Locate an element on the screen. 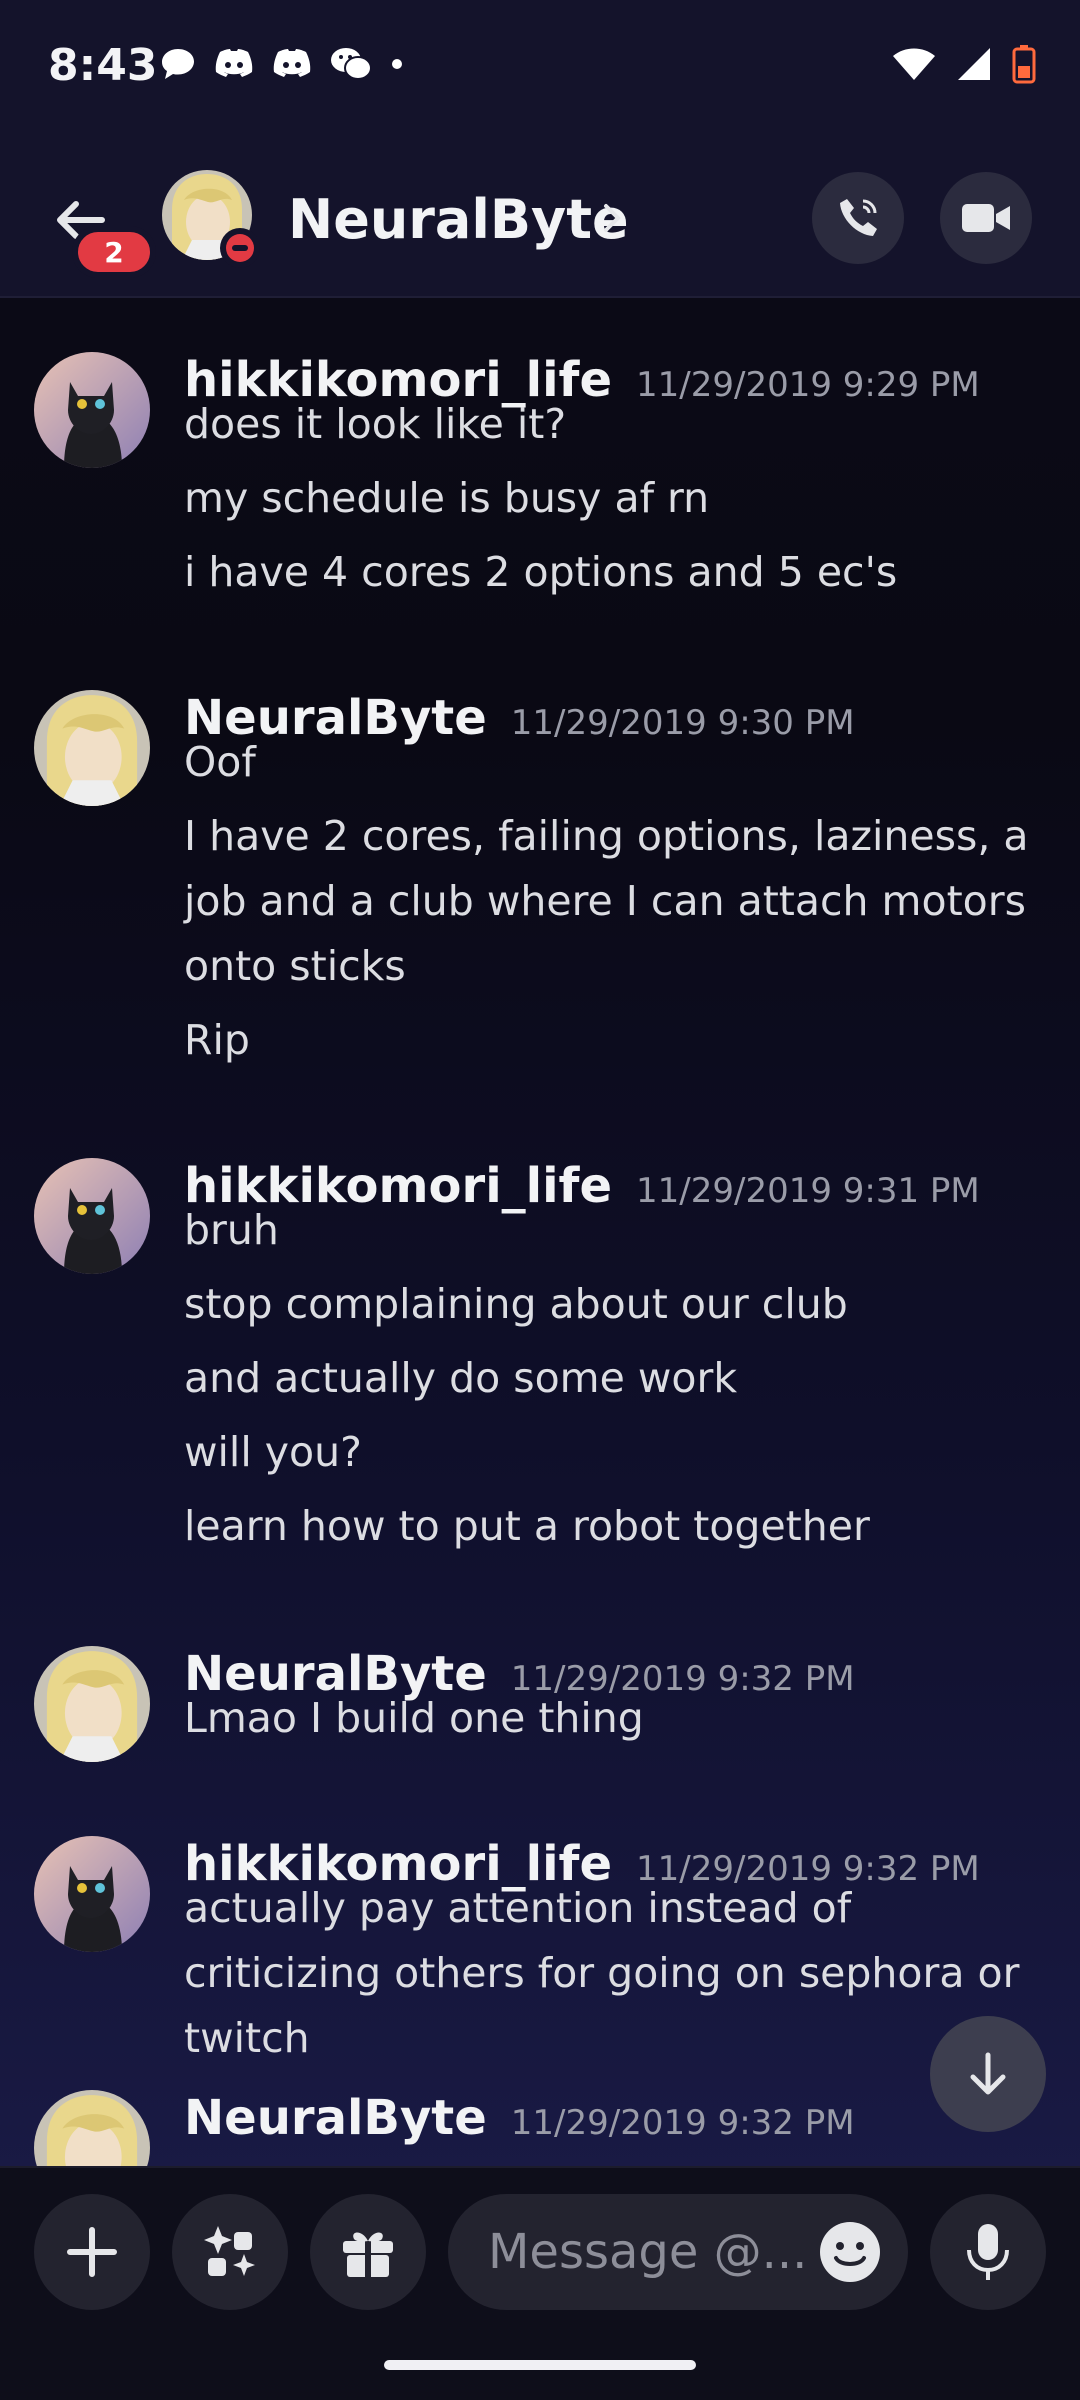 The height and width of the screenshot is (2400, 1080). message-text: learn how to put a robot together is located at coordinates (614, 1526).